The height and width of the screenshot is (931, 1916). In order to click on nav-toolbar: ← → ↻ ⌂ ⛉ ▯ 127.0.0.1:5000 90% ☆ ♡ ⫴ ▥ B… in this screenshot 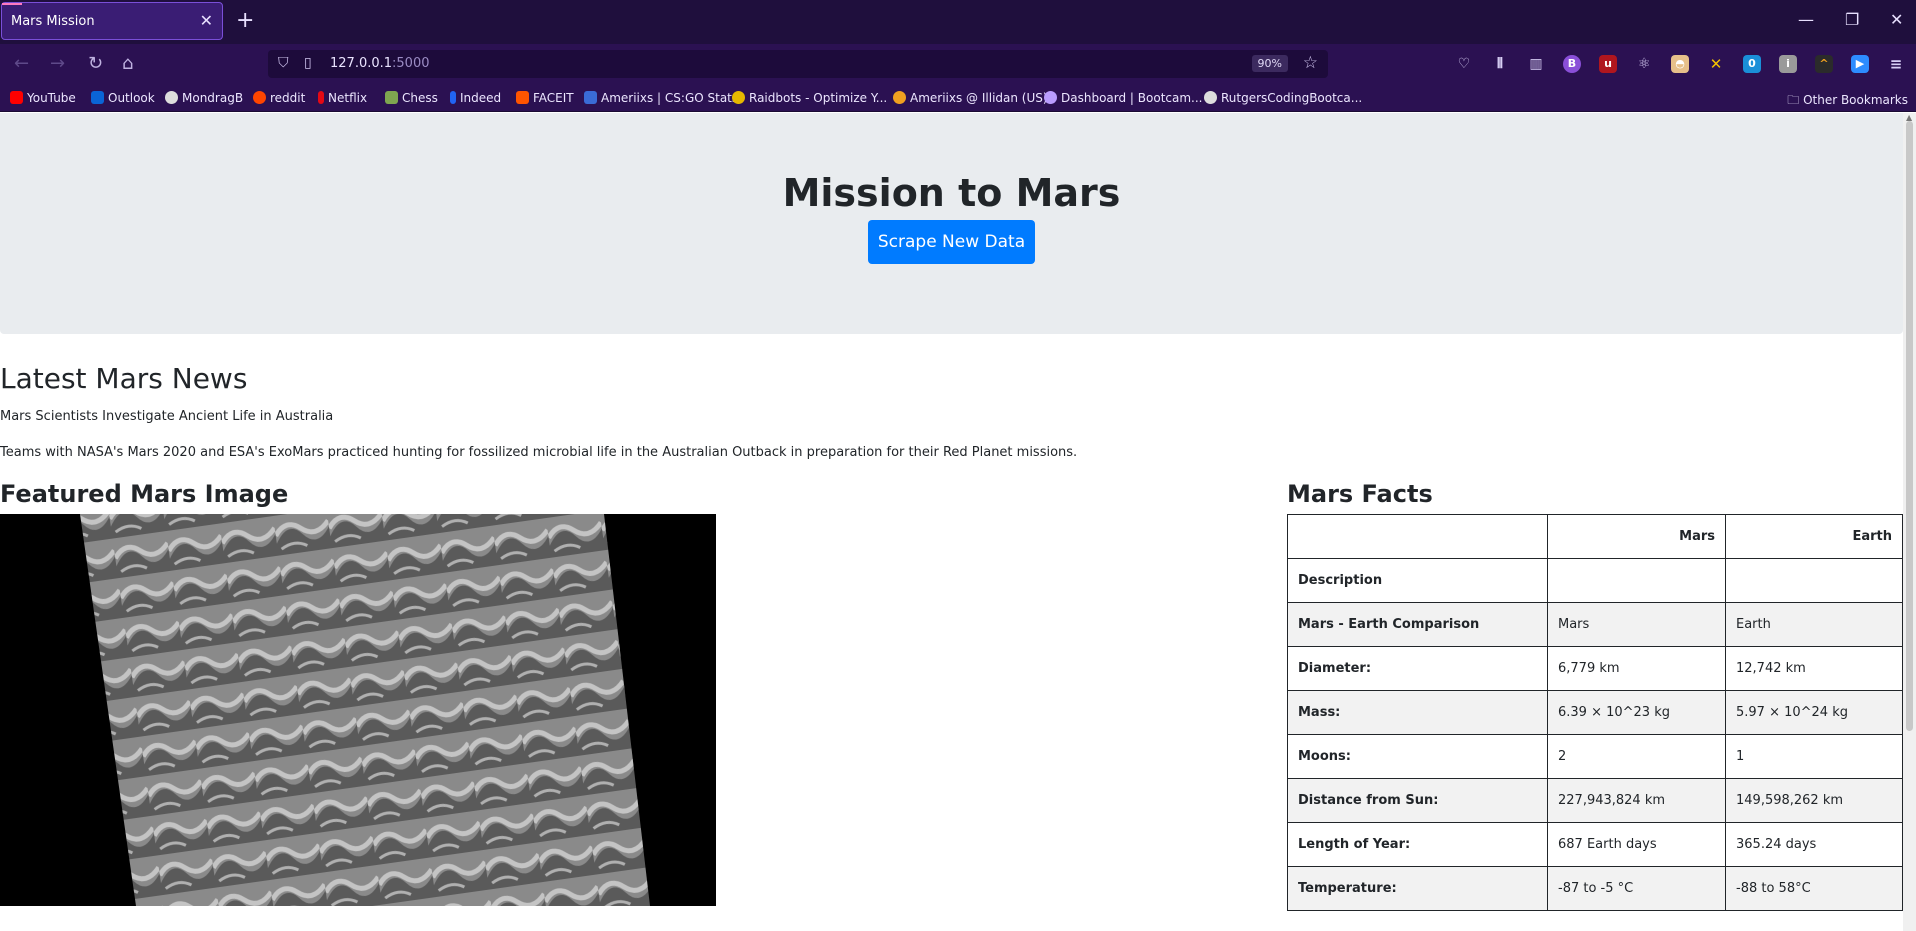, I will do `click(958, 64)`.